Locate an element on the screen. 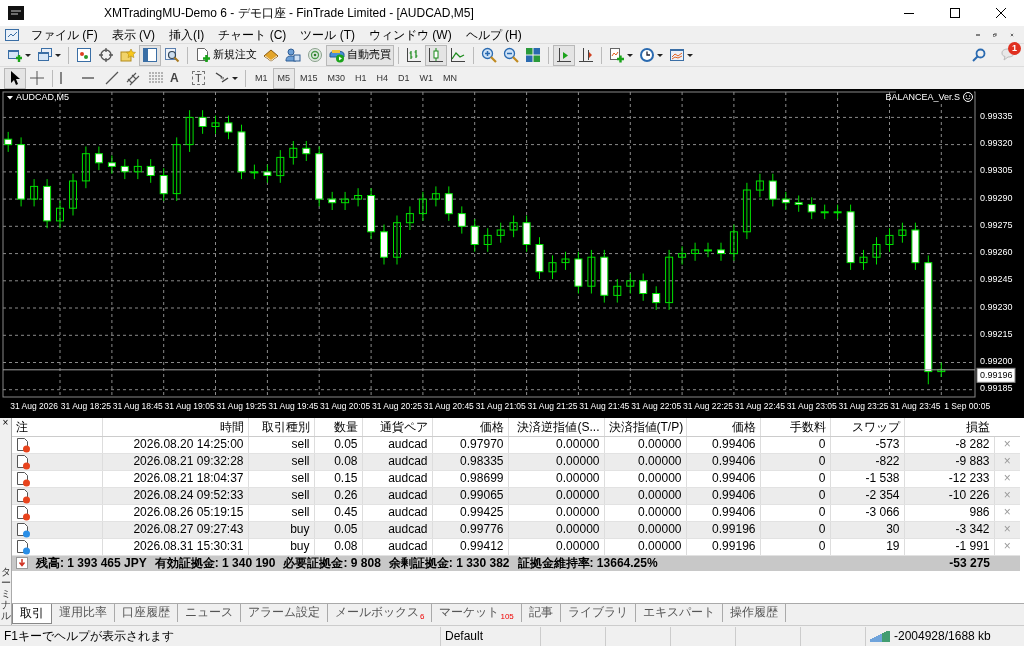 The height and width of the screenshot is (646, 1024). column-header: スワップ is located at coordinates (875, 426).